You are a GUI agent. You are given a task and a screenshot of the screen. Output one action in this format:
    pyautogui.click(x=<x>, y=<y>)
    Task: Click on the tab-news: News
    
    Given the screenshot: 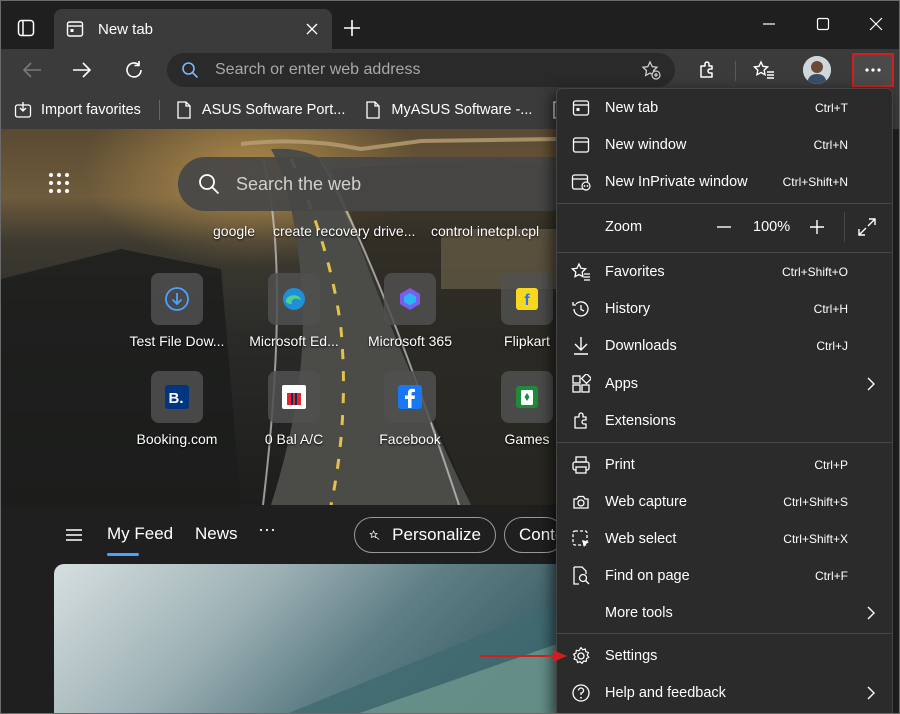 What is the action you would take?
    pyautogui.click(x=216, y=534)
    